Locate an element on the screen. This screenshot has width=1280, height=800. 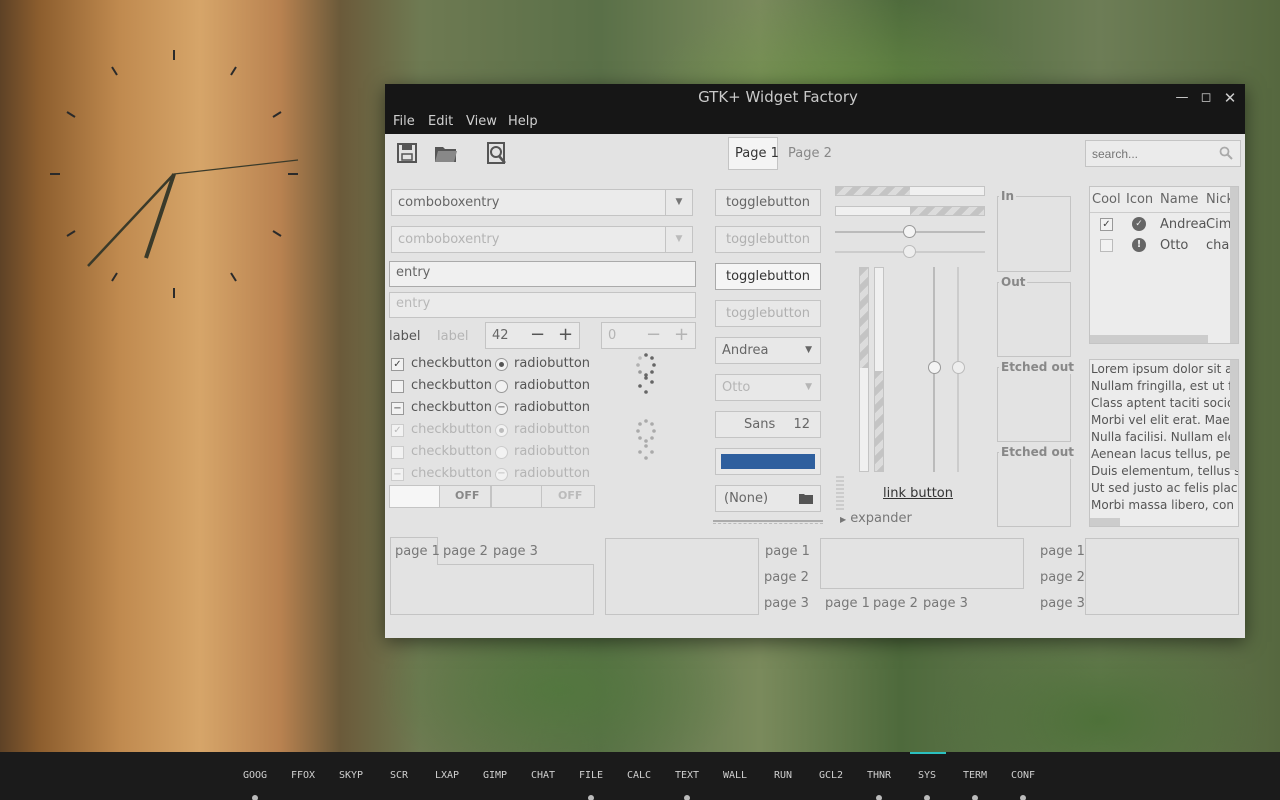
color-button is located at coordinates (768, 461).